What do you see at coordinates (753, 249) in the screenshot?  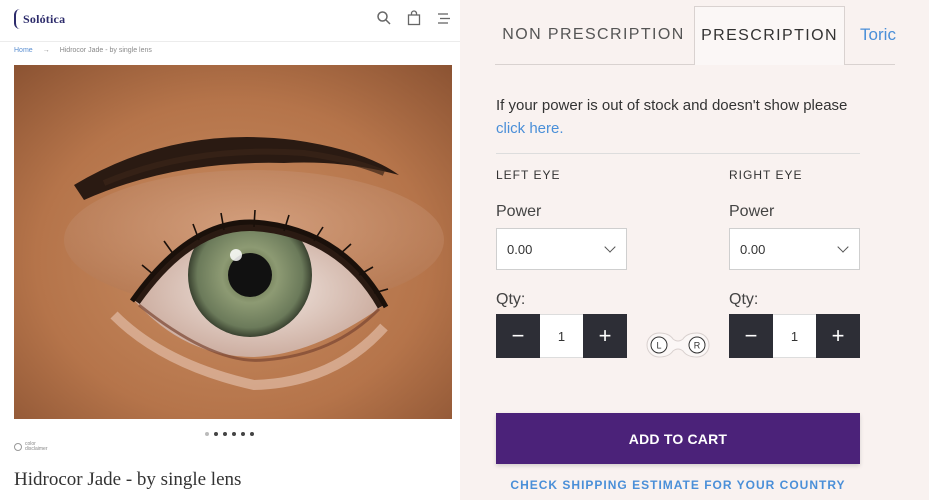 I see `right-power-value: 0.00` at bounding box center [753, 249].